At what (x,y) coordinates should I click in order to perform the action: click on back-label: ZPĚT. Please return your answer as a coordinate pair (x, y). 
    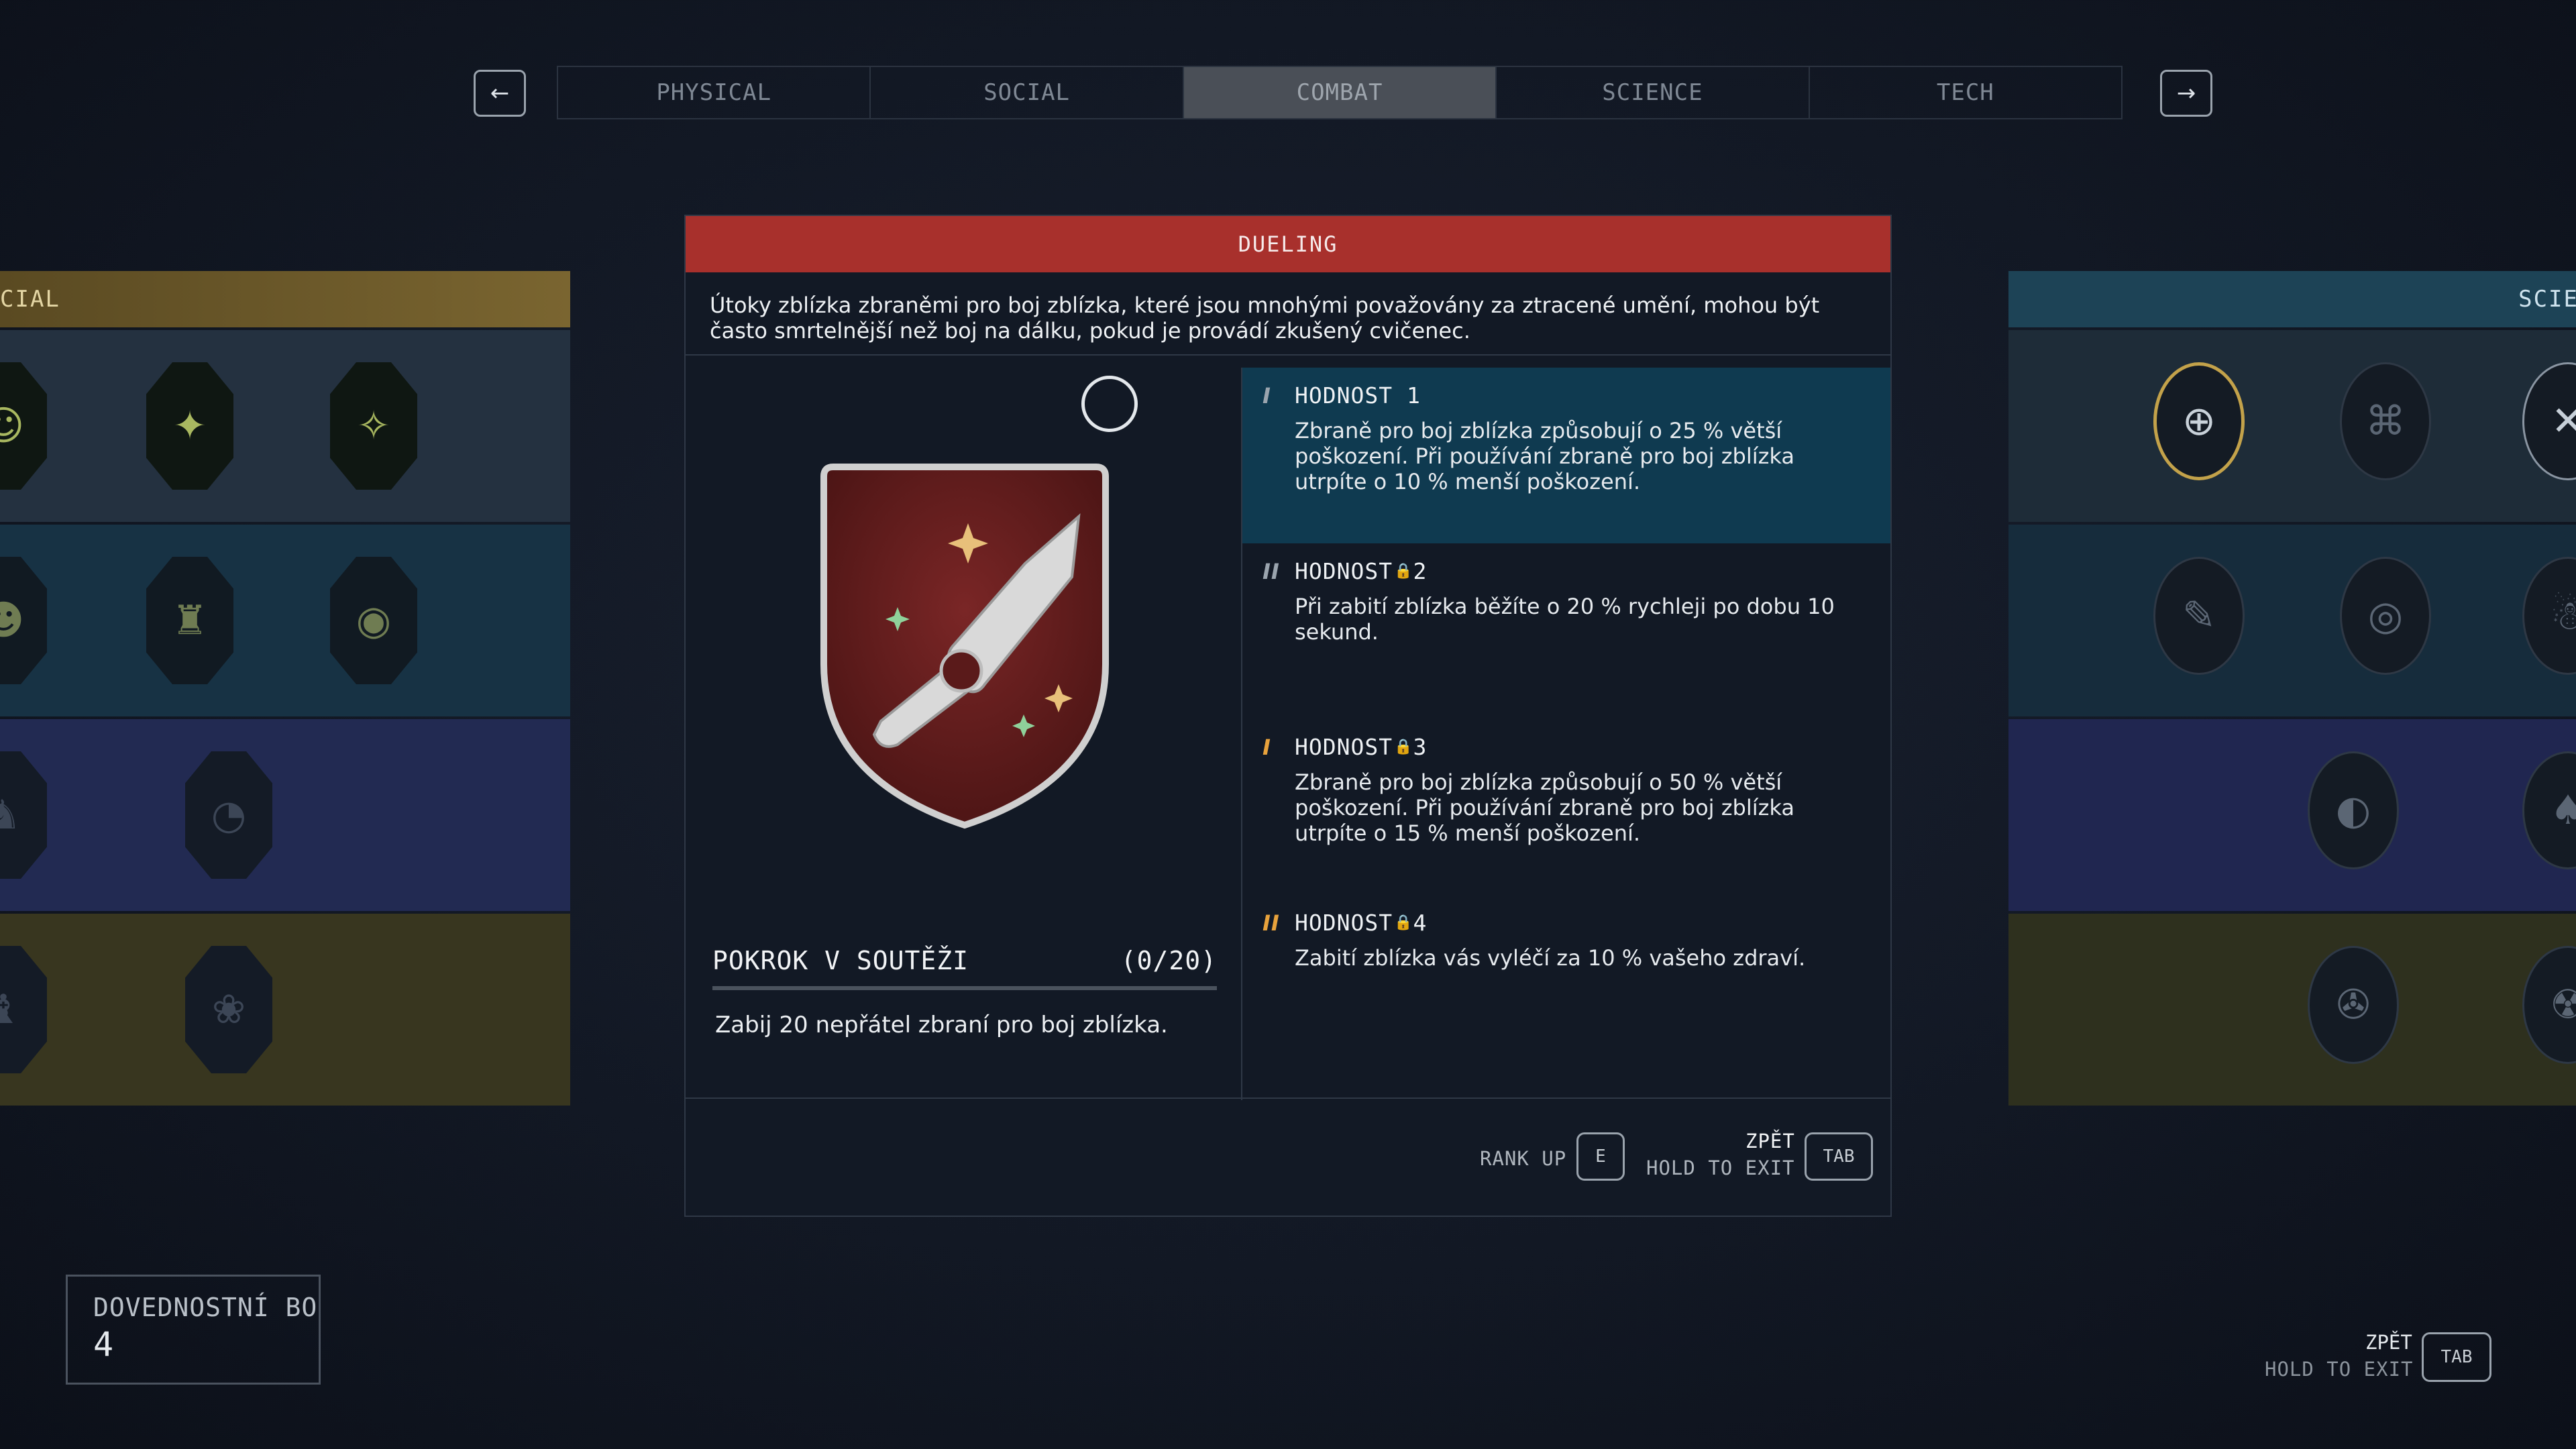
    Looking at the image, I should click on (1770, 1141).